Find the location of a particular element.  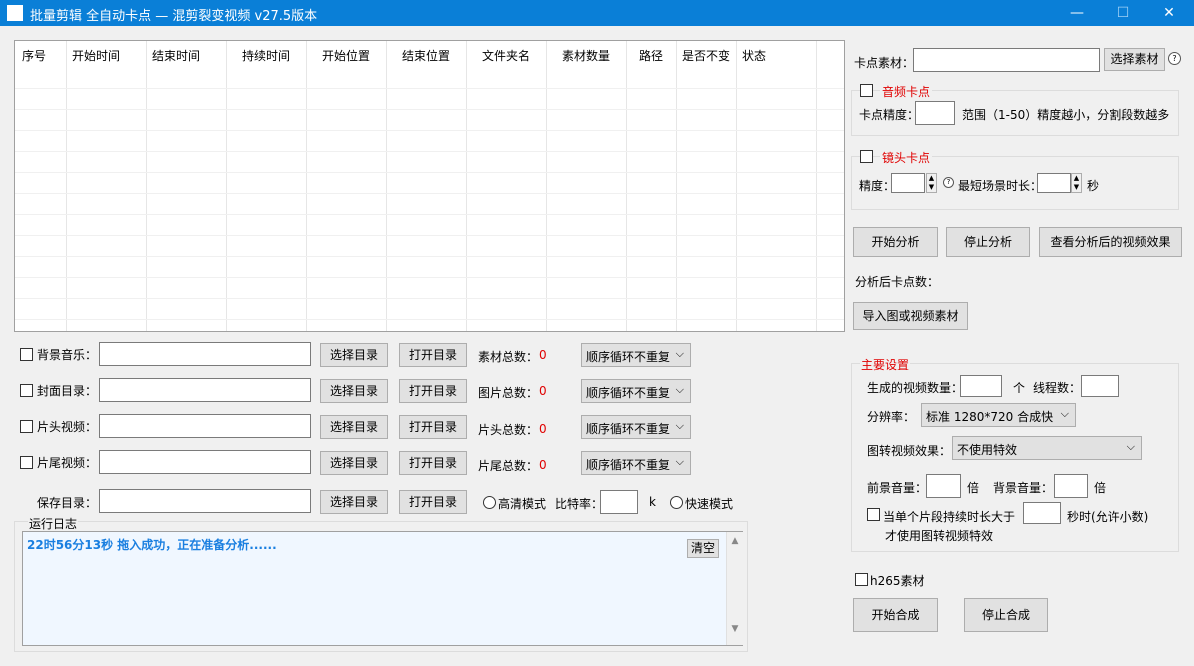

column-header-end-time: 结束时间 is located at coordinates (176, 55).